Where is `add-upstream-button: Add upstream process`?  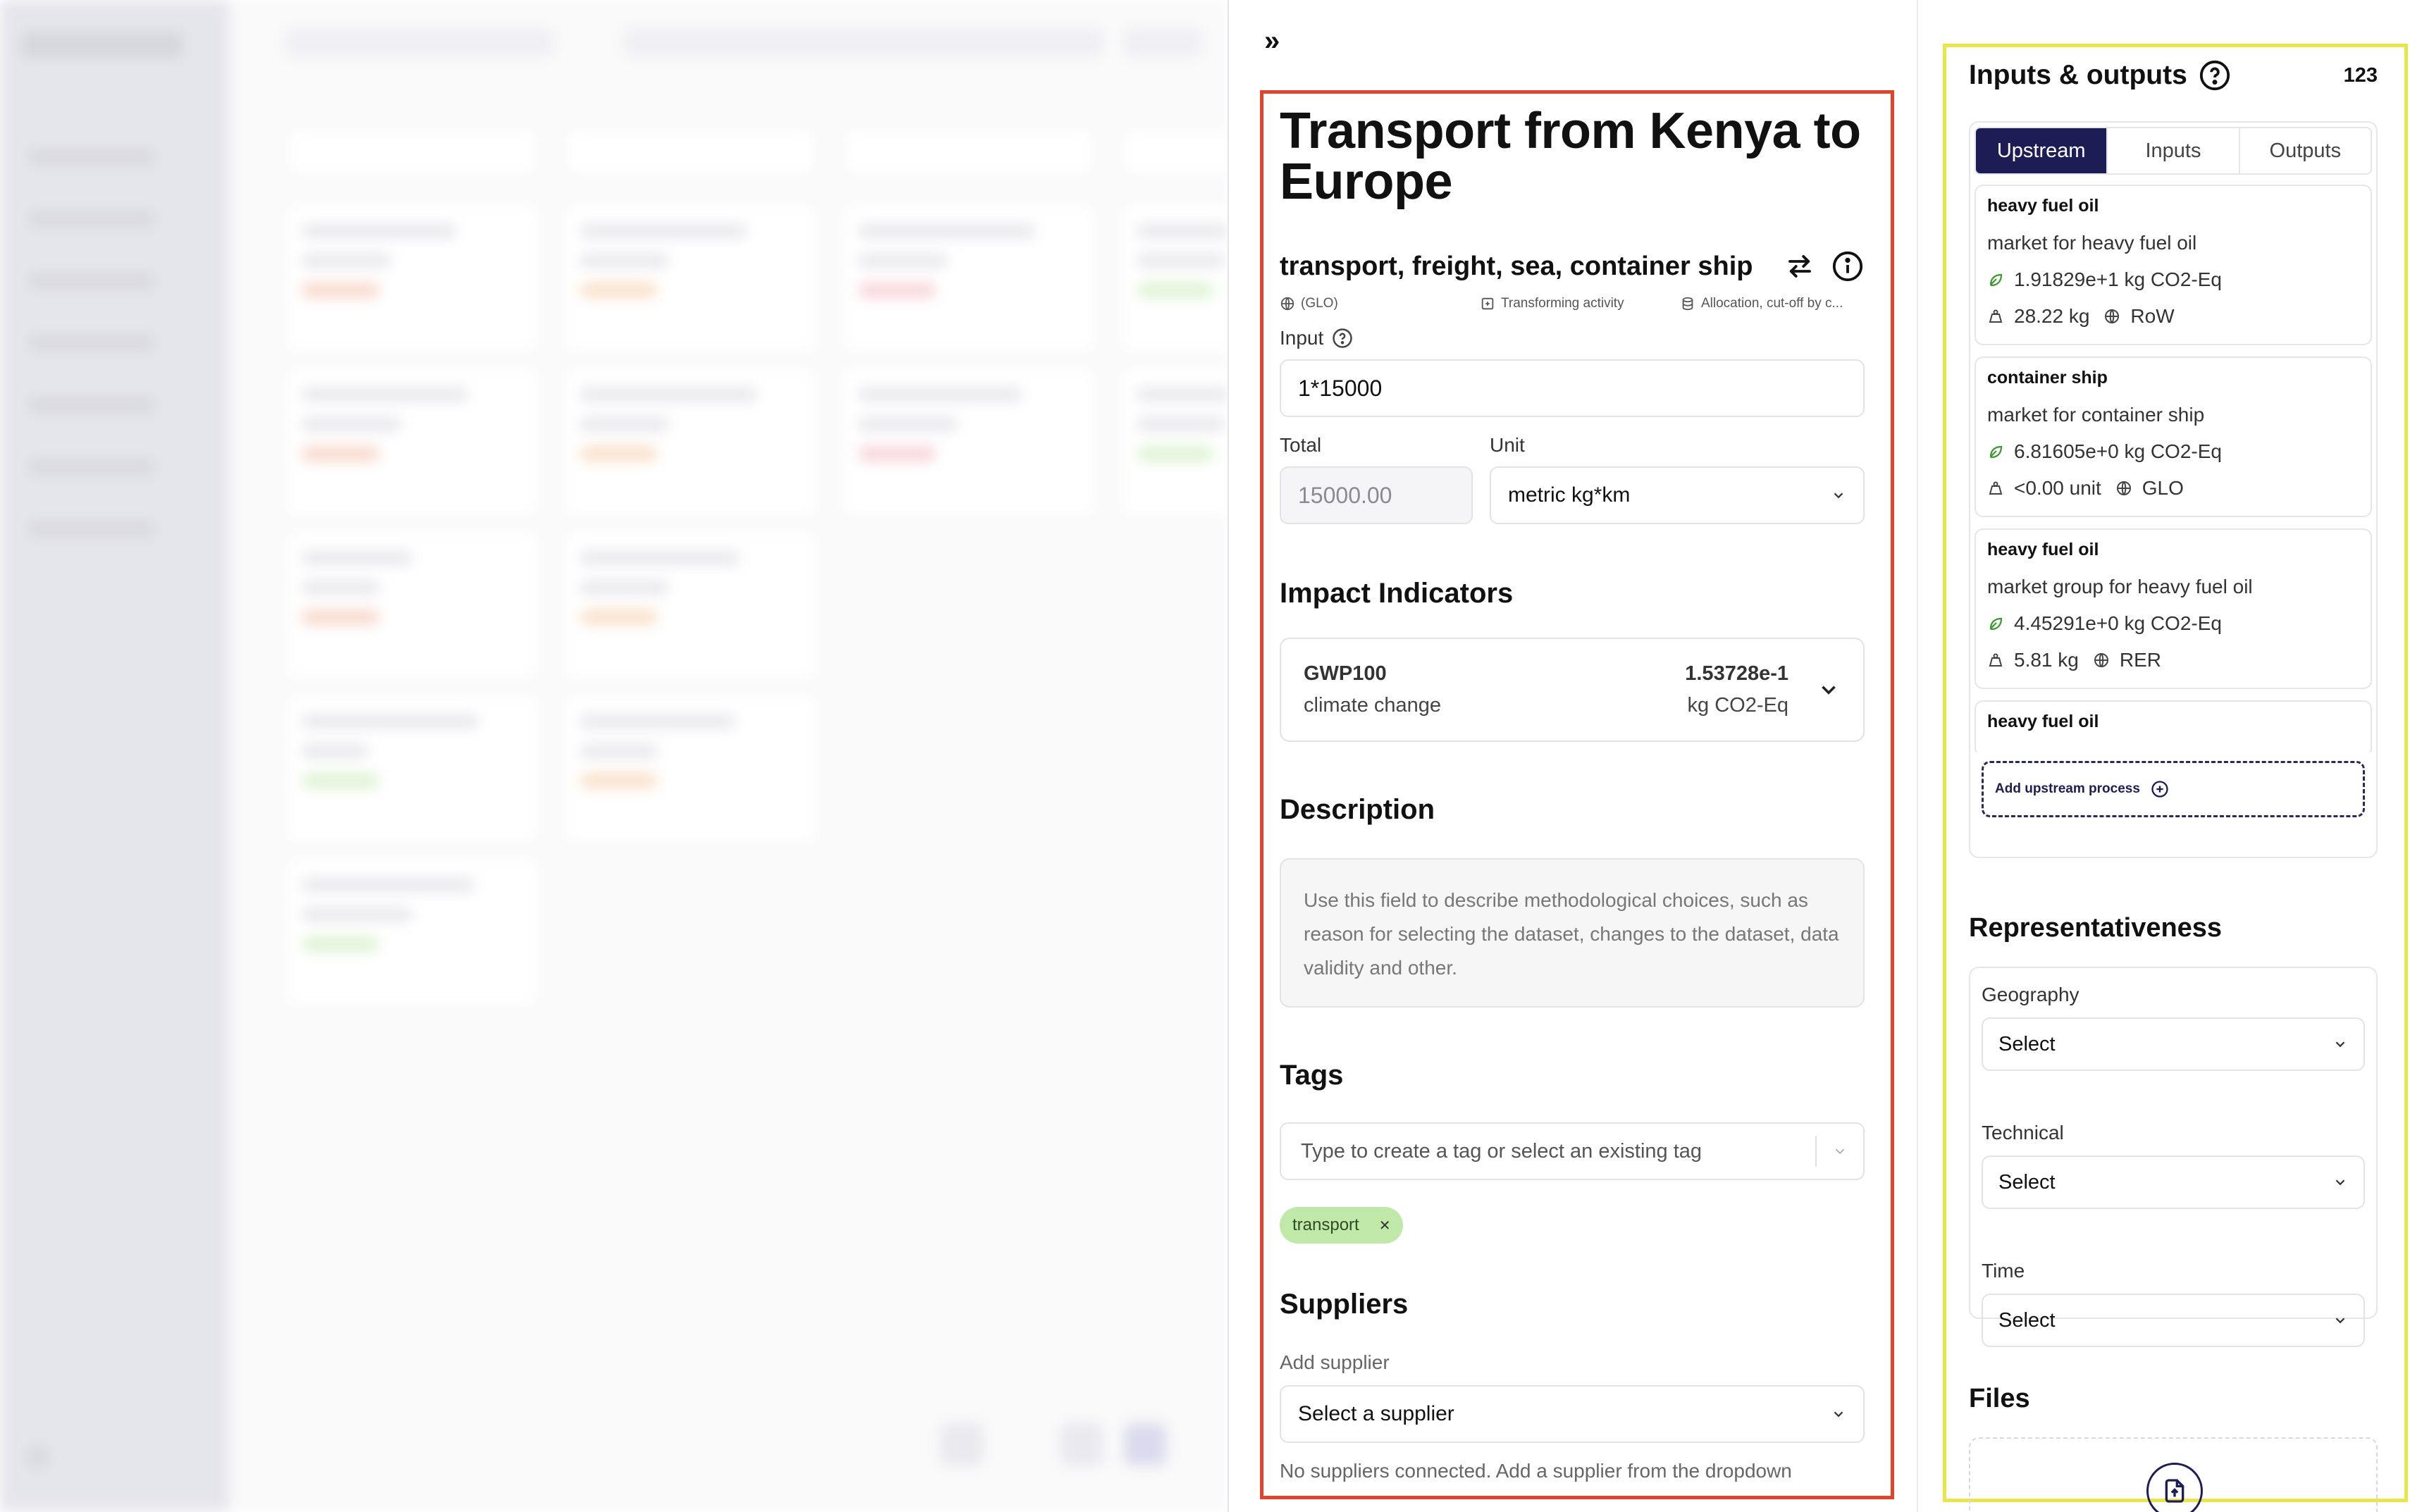 add-upstream-button: Add upstream process is located at coordinates (2174, 789).